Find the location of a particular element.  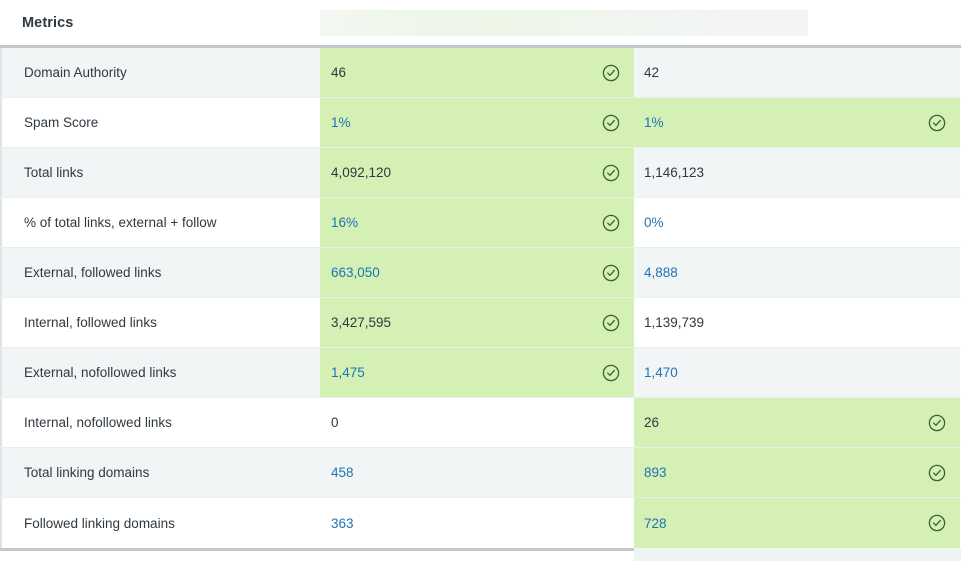

metric-value-cell-col2: 1,139,739 is located at coordinates (797, 322).